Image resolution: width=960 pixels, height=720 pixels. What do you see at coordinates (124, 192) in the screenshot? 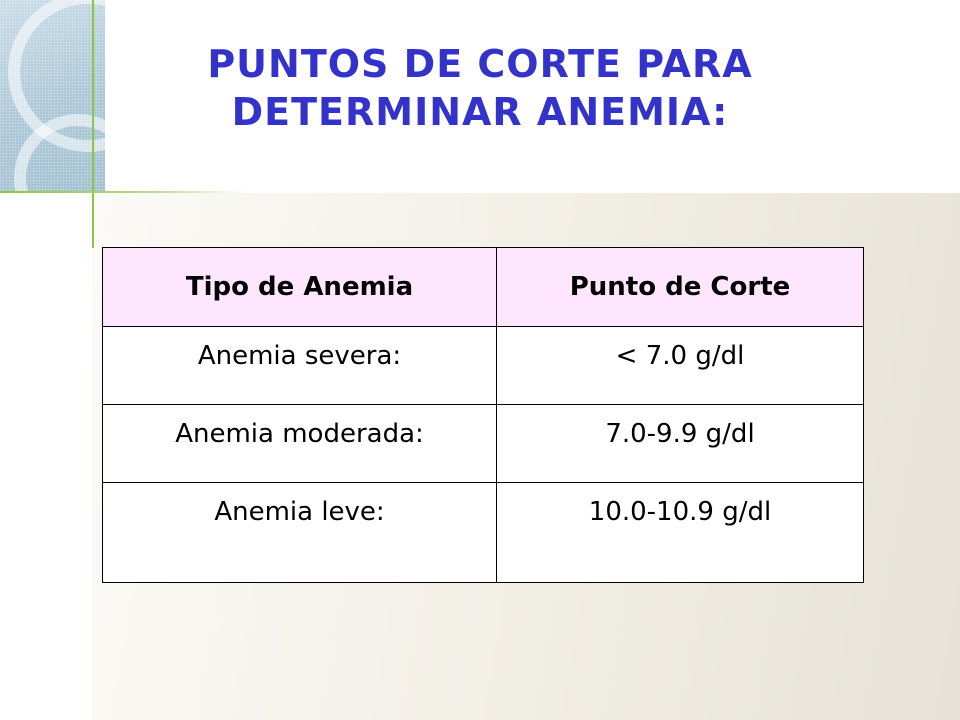
I see `accent-line-horizontal` at bounding box center [124, 192].